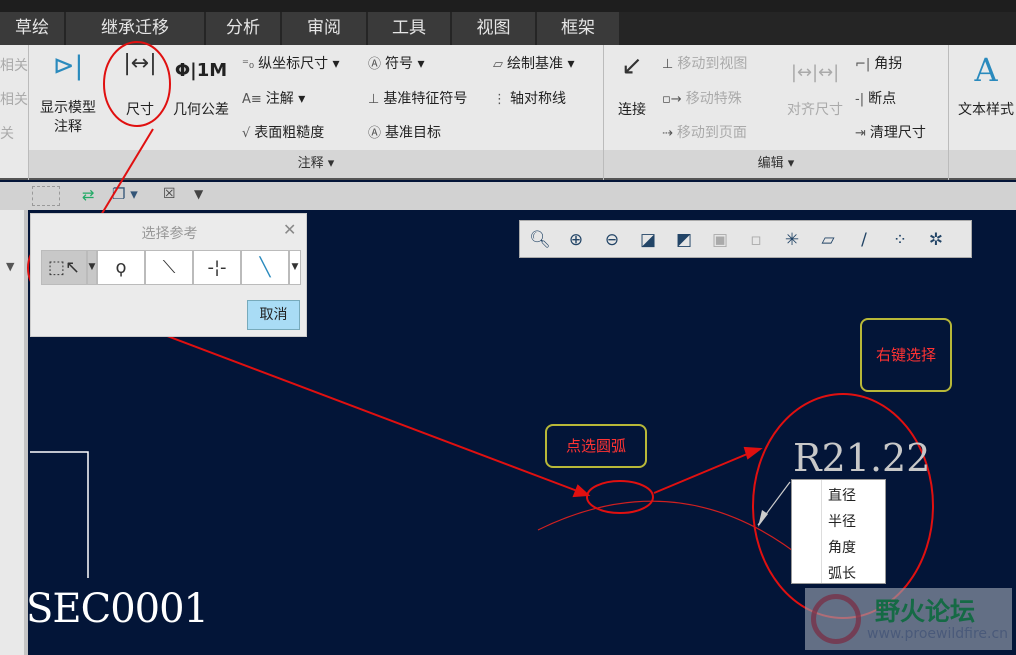  I want to click on select-entity-button: ⬚↖, so click(64, 267).